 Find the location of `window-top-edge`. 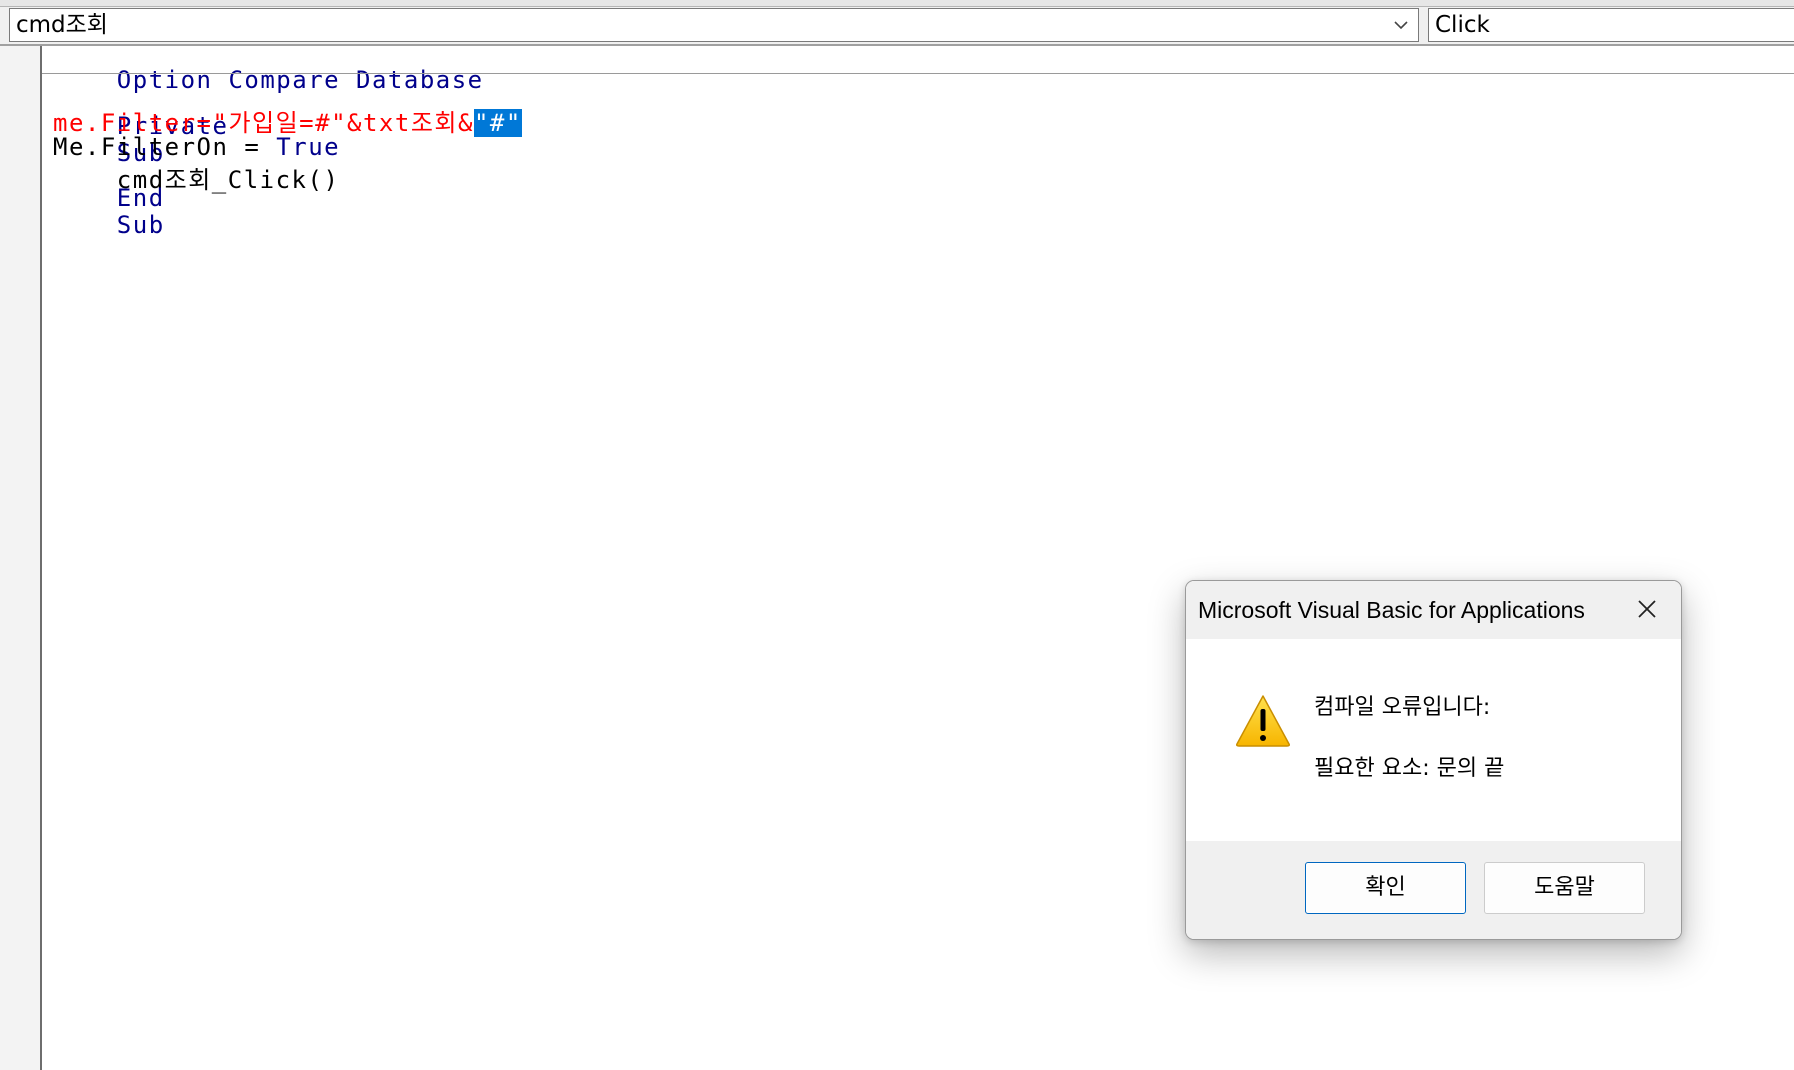

window-top-edge is located at coordinates (897, 3).